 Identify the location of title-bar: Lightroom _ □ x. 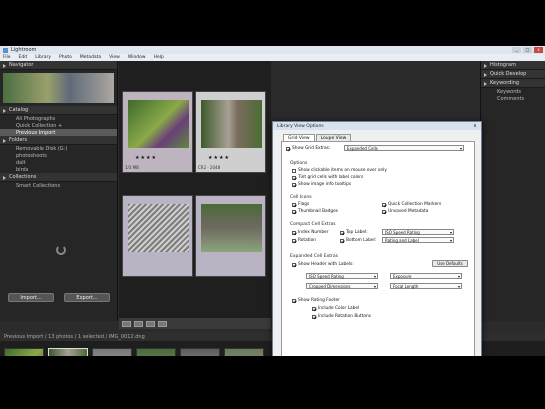
(272, 50).